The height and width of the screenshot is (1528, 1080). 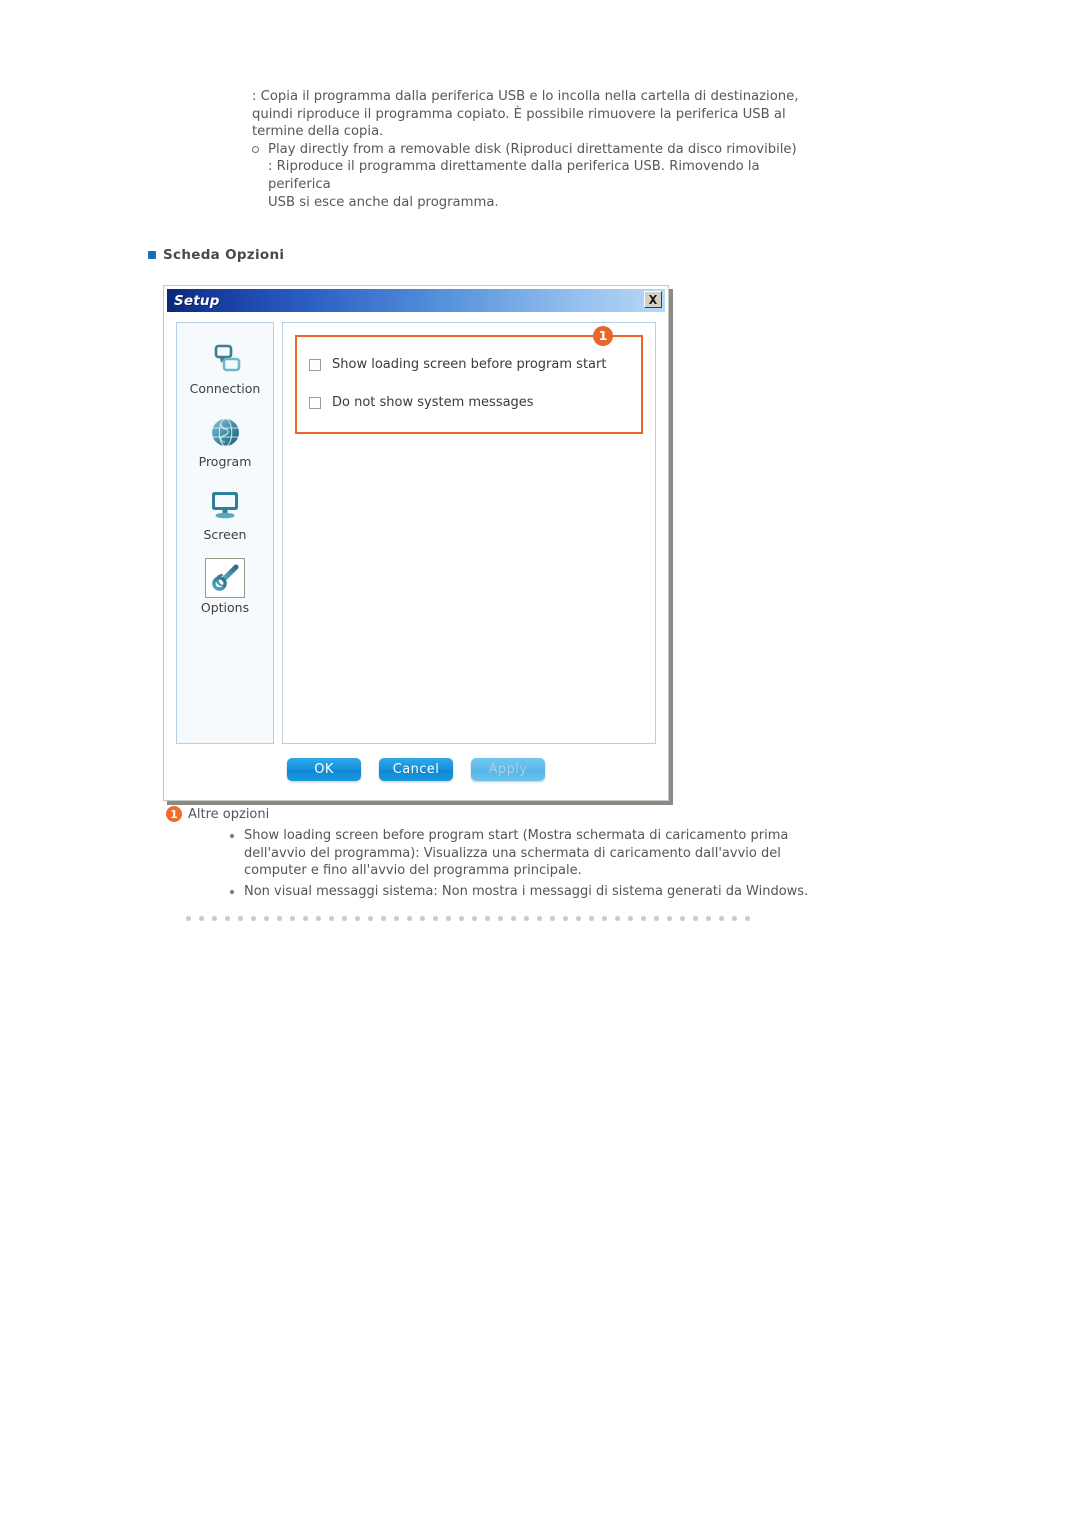 I want to click on dialog-nav-rail: Connection Program Screen Options, so click(x=225, y=533).